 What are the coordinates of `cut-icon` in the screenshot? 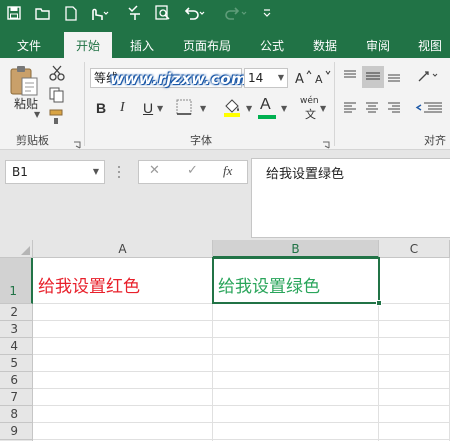 It's located at (59, 74).